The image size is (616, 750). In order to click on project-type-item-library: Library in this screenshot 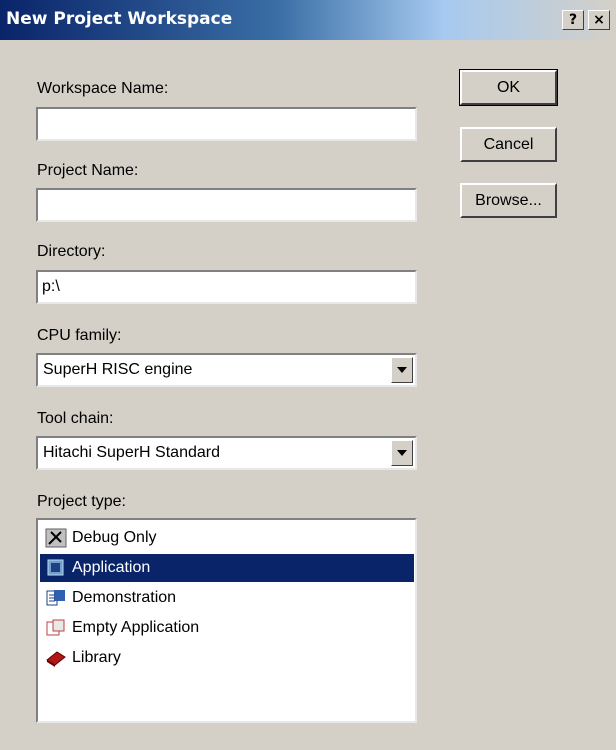, I will do `click(227, 658)`.